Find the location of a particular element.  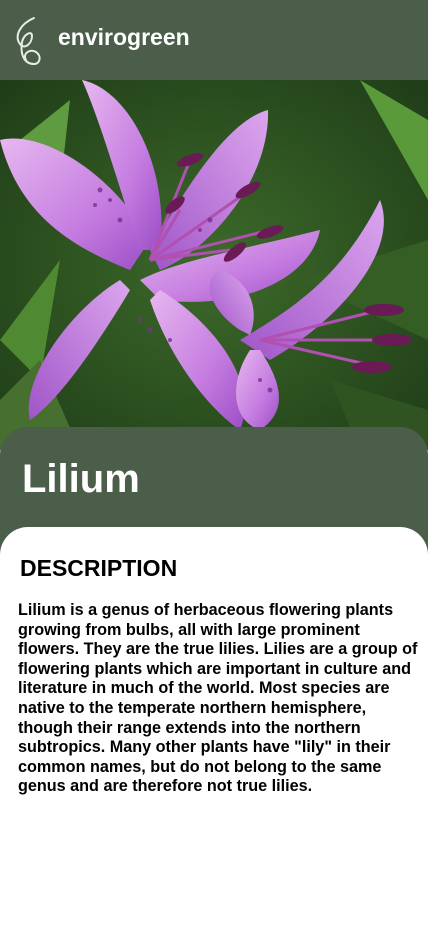

app-name: envirogreen is located at coordinates (124, 37).